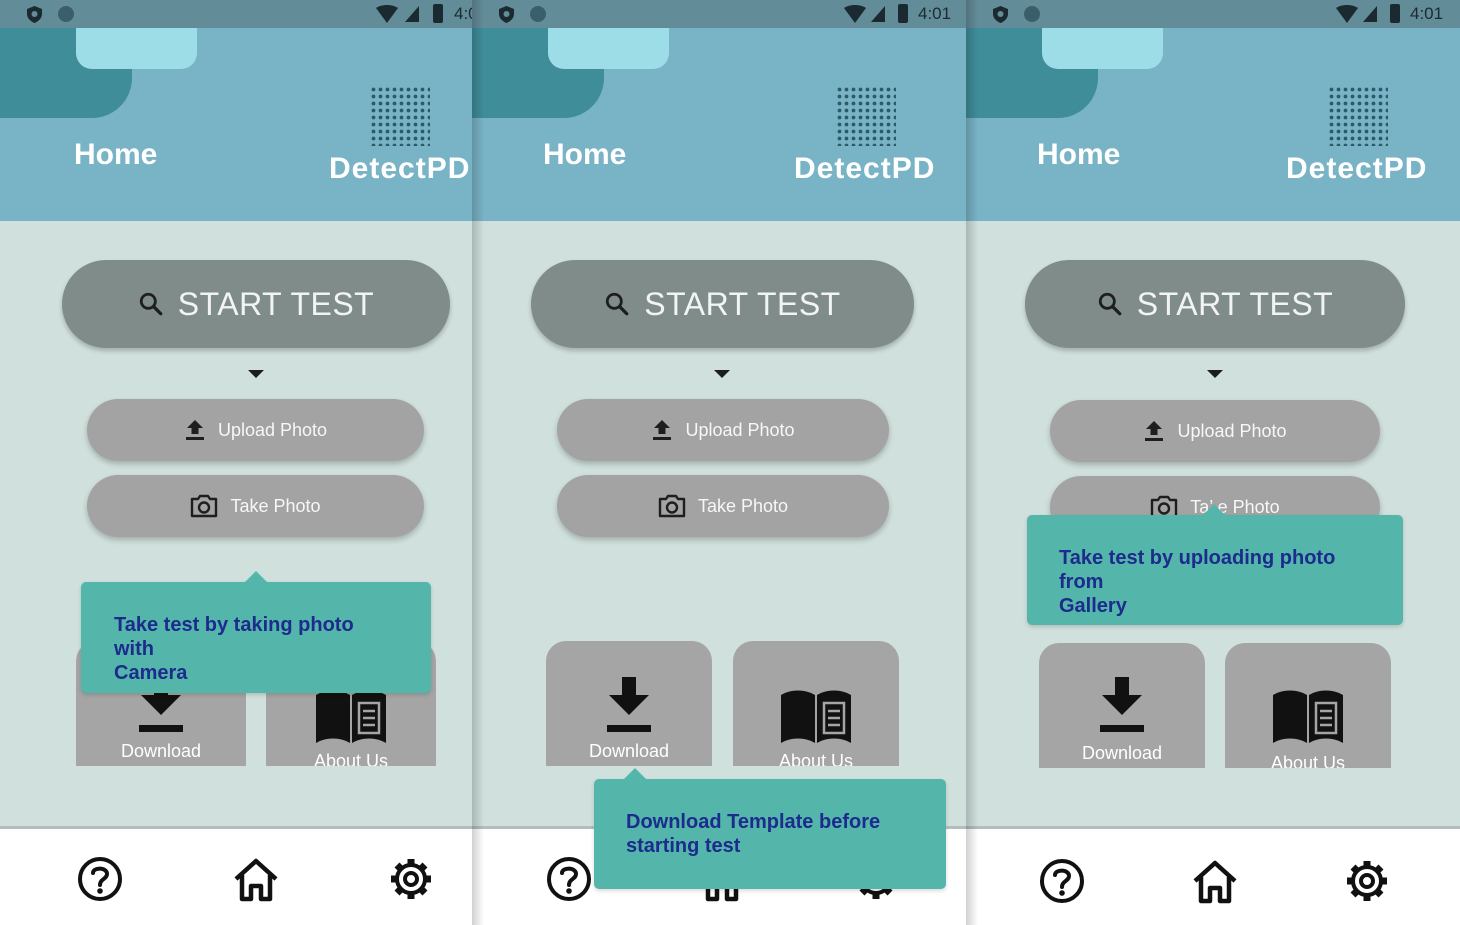  Describe the element at coordinates (753, 822) in the screenshot. I see `tooltip-line: Download Template before` at that location.